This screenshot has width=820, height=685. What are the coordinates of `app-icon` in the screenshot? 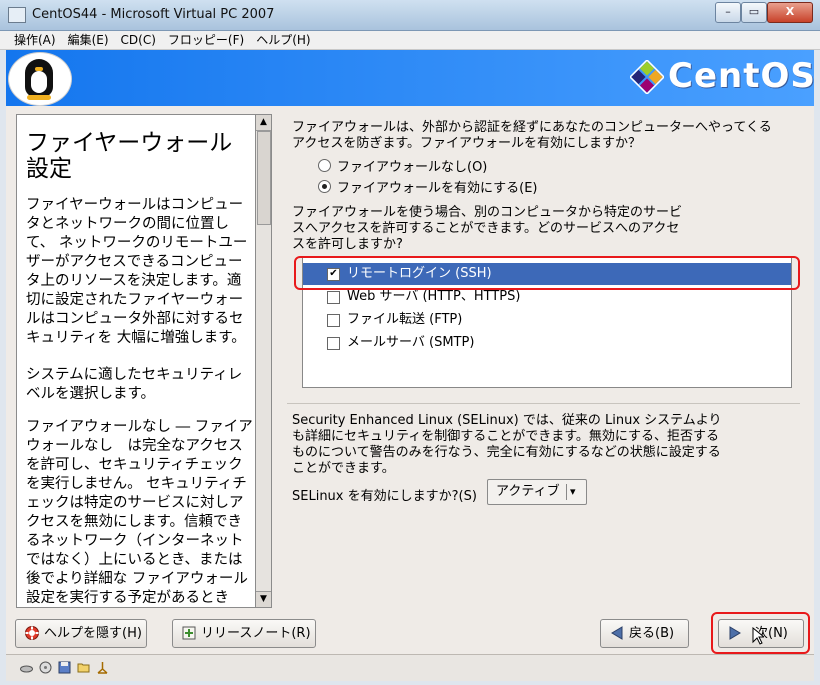 It's located at (17, 15).